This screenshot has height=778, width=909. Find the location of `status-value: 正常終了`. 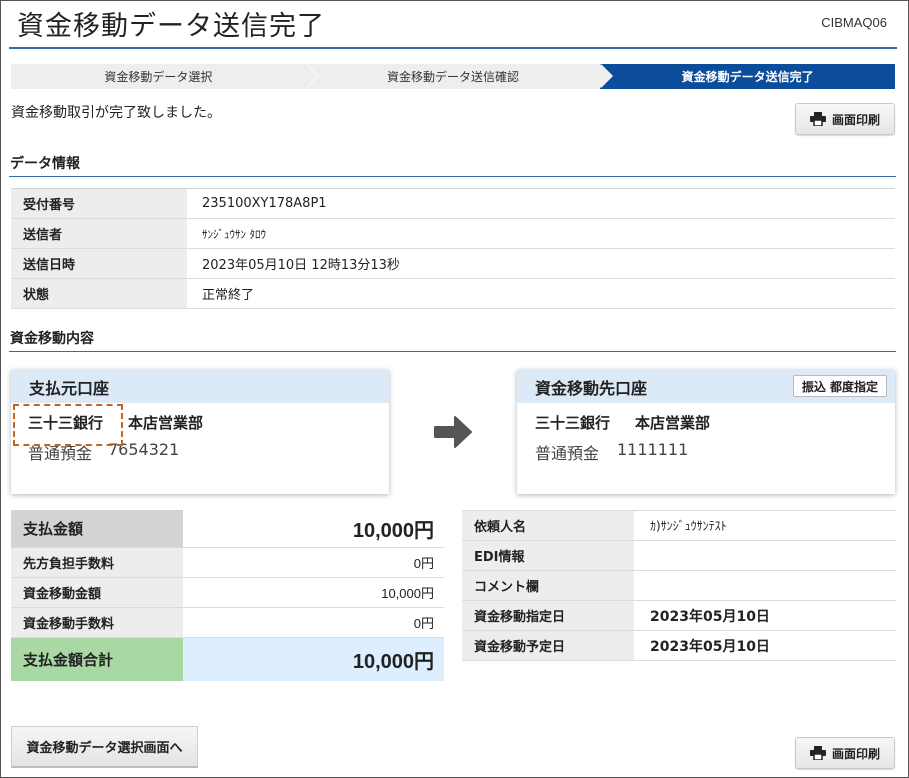

status-value: 正常終了 is located at coordinates (541, 293).